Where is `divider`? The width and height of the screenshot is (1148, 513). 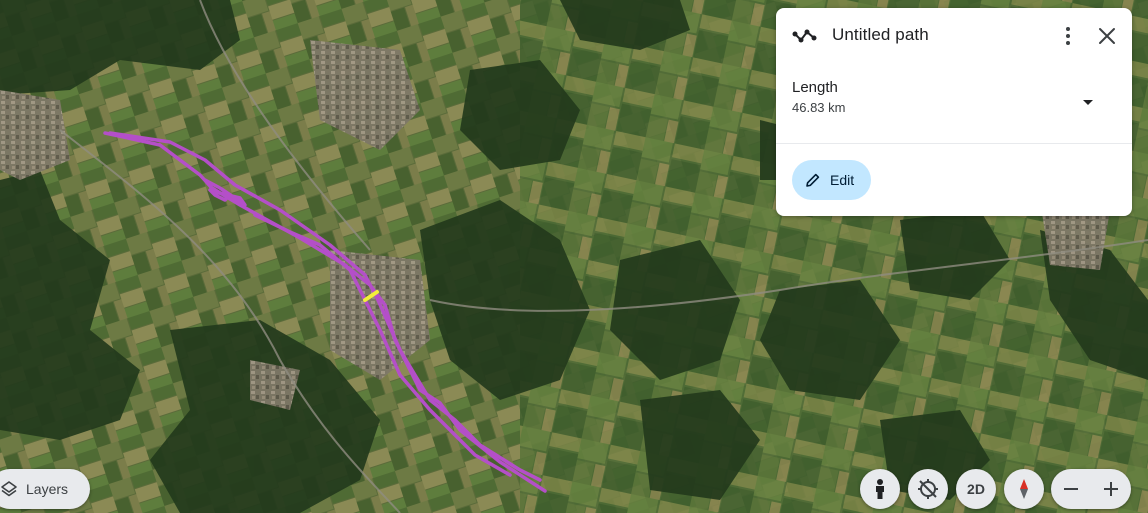
divider is located at coordinates (954, 143).